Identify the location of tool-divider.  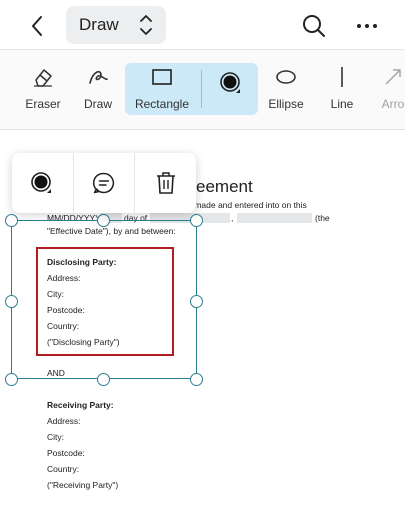
(201, 89).